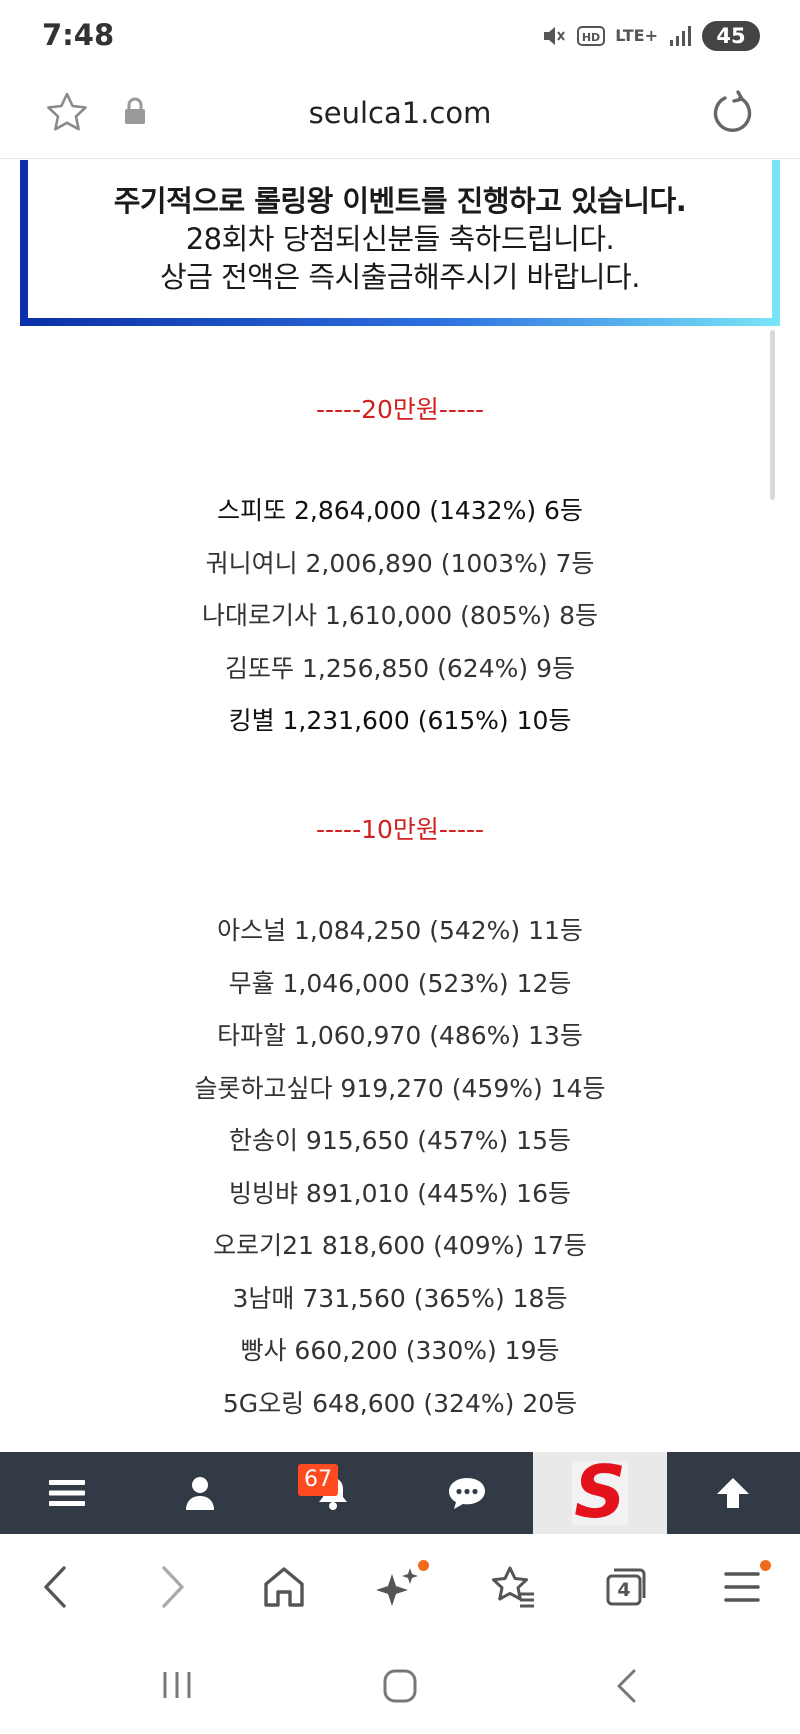 The height and width of the screenshot is (1734, 800). Describe the element at coordinates (399, 1193) in the screenshot. I see `list-item: 빙빙뱌 891,010 (445%) 16등` at that location.